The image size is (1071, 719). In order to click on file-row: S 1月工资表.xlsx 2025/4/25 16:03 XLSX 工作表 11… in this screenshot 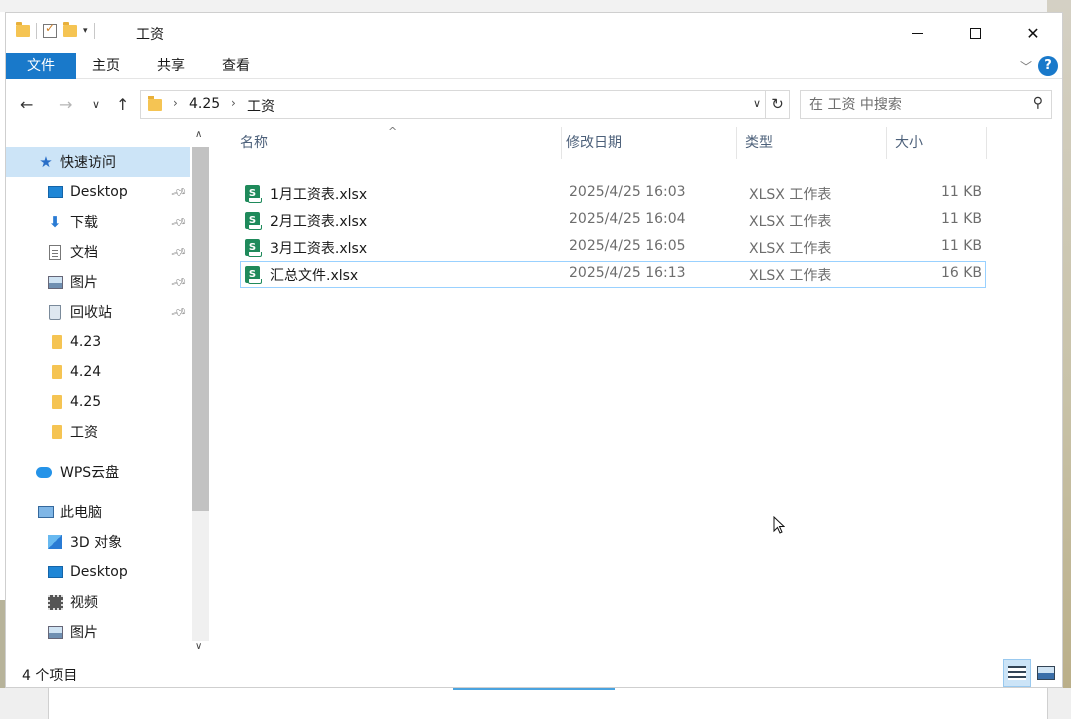, I will do `click(613, 193)`.